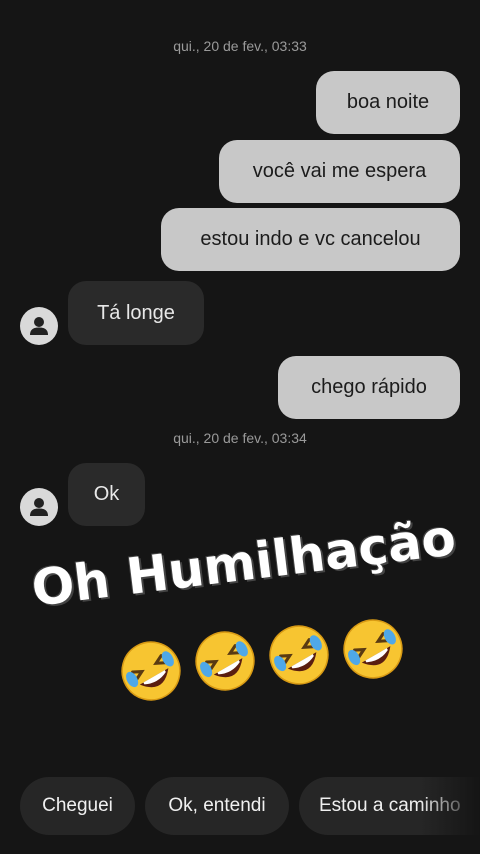 The width and height of the screenshot is (480, 854). Describe the element at coordinates (136, 313) in the screenshot. I see `incoming-message: Tá longe` at that location.